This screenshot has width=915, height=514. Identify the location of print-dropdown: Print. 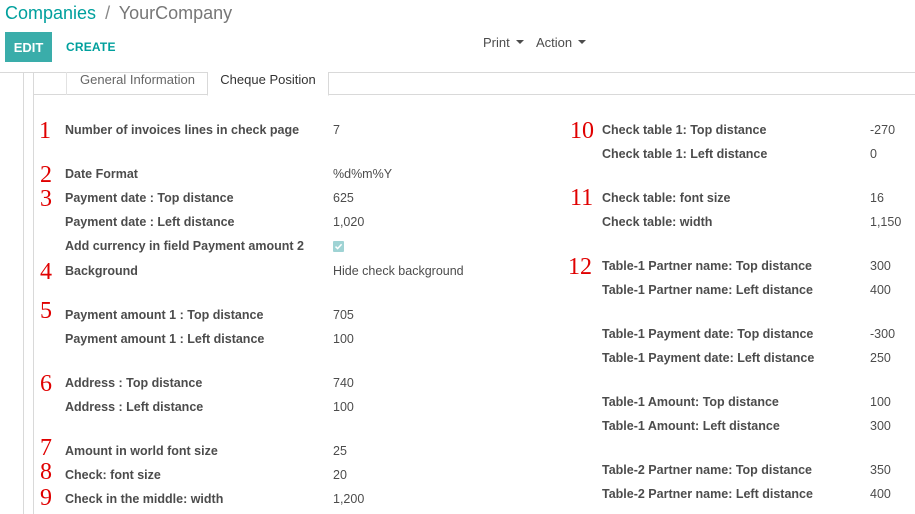
(503, 42).